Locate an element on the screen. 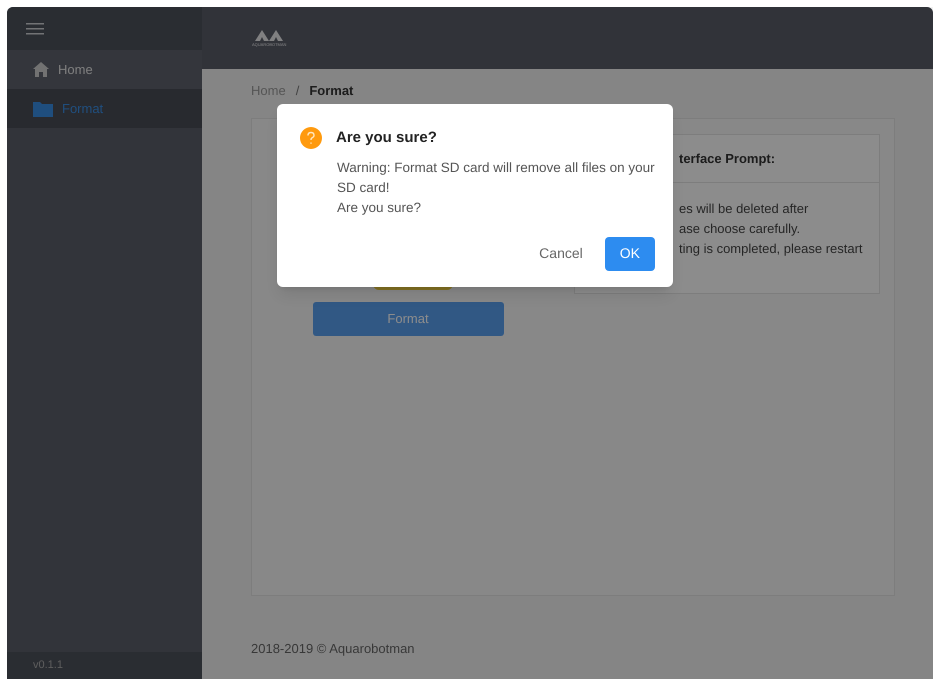  format-button: Format is located at coordinates (408, 319).